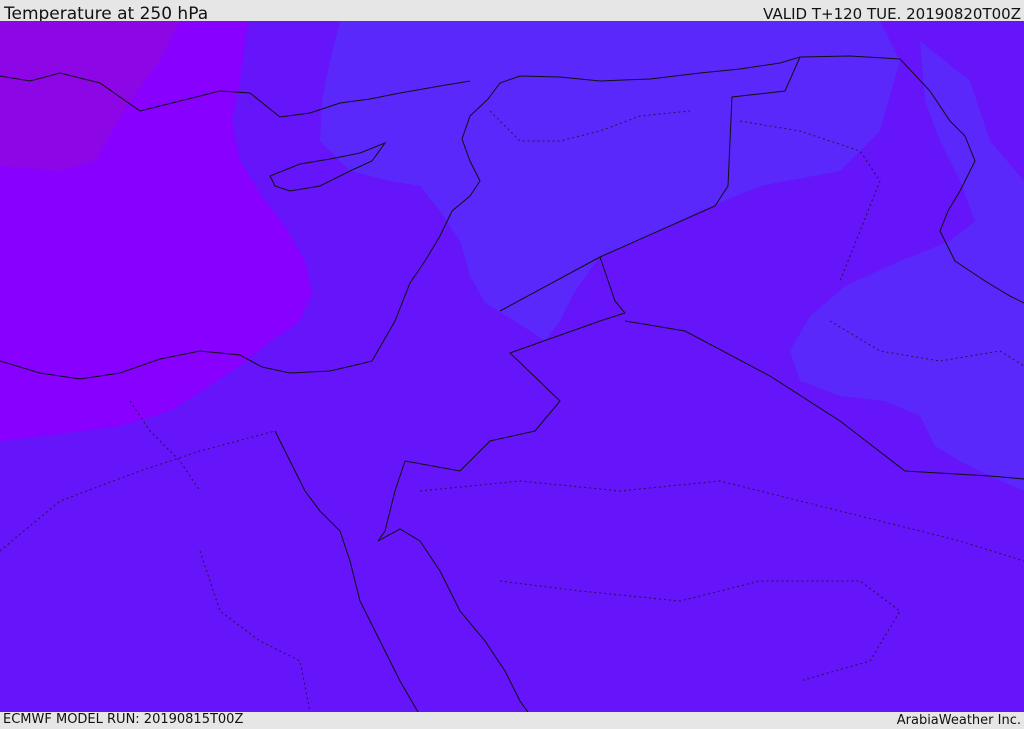 The image size is (1024, 729). I want to click on credit-label: ArabiaWeather Inc., so click(958, 720).